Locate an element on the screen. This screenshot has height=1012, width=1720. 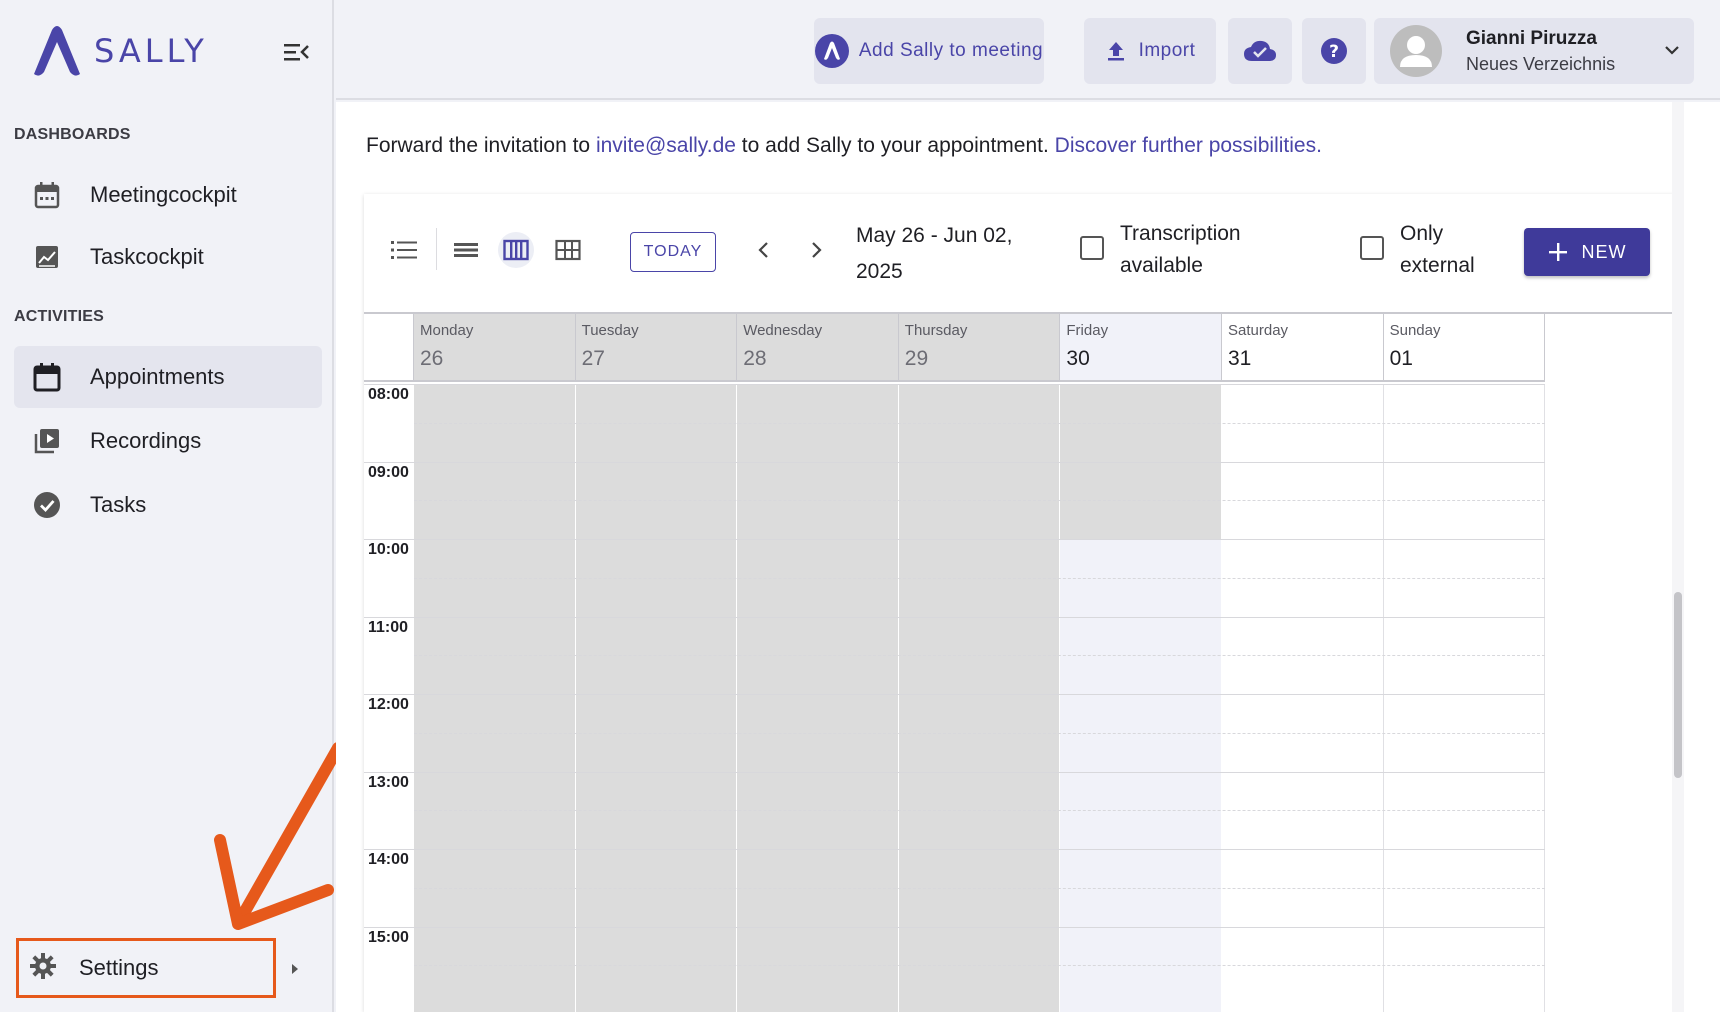
day-number: 28 is located at coordinates (755, 358).